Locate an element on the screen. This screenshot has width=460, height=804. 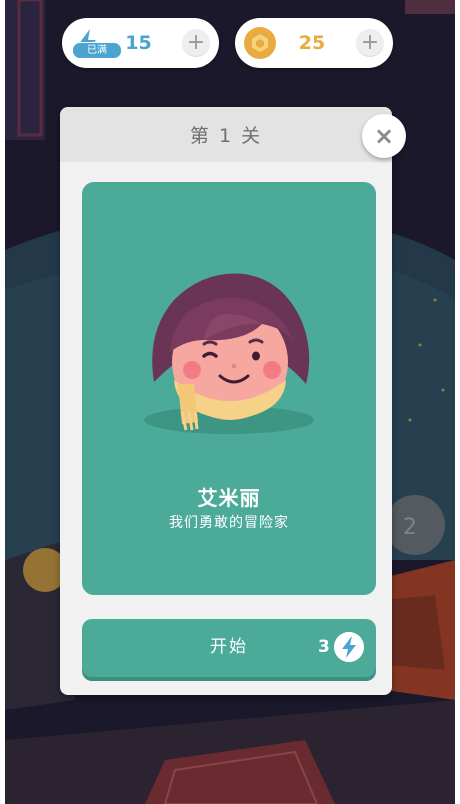
character-description: 我们勇敢的冒险家 is located at coordinates (229, 523).